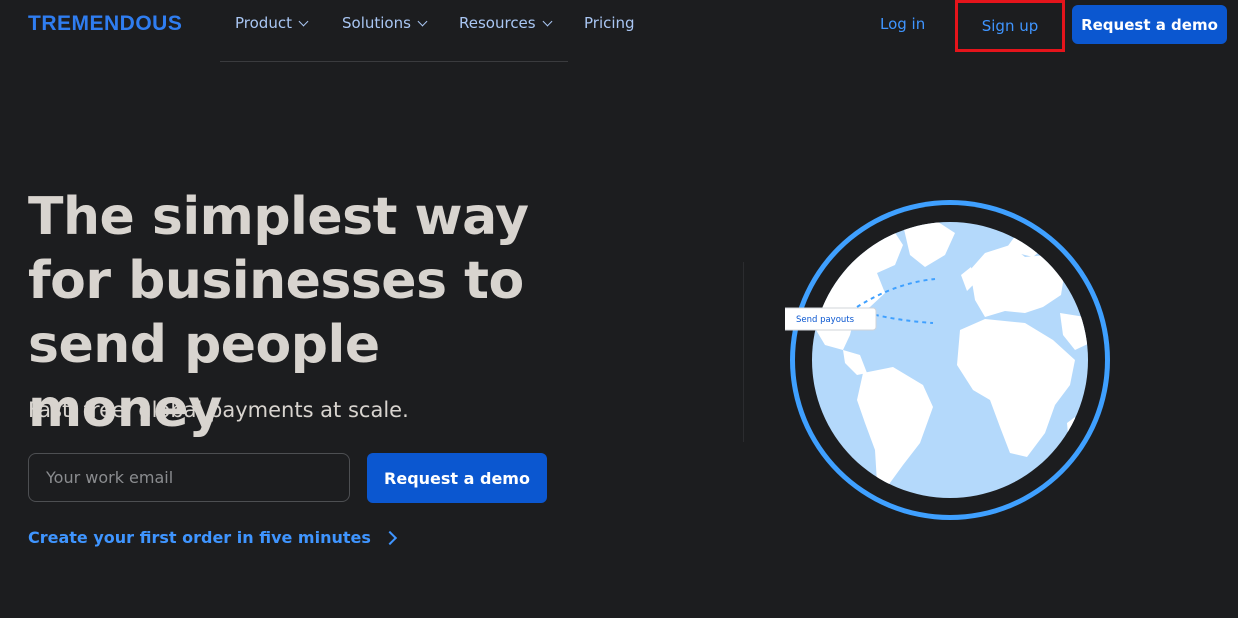  What do you see at coordinates (105, 24) in the screenshot?
I see `brand-logo: TREMENDOUS` at bounding box center [105, 24].